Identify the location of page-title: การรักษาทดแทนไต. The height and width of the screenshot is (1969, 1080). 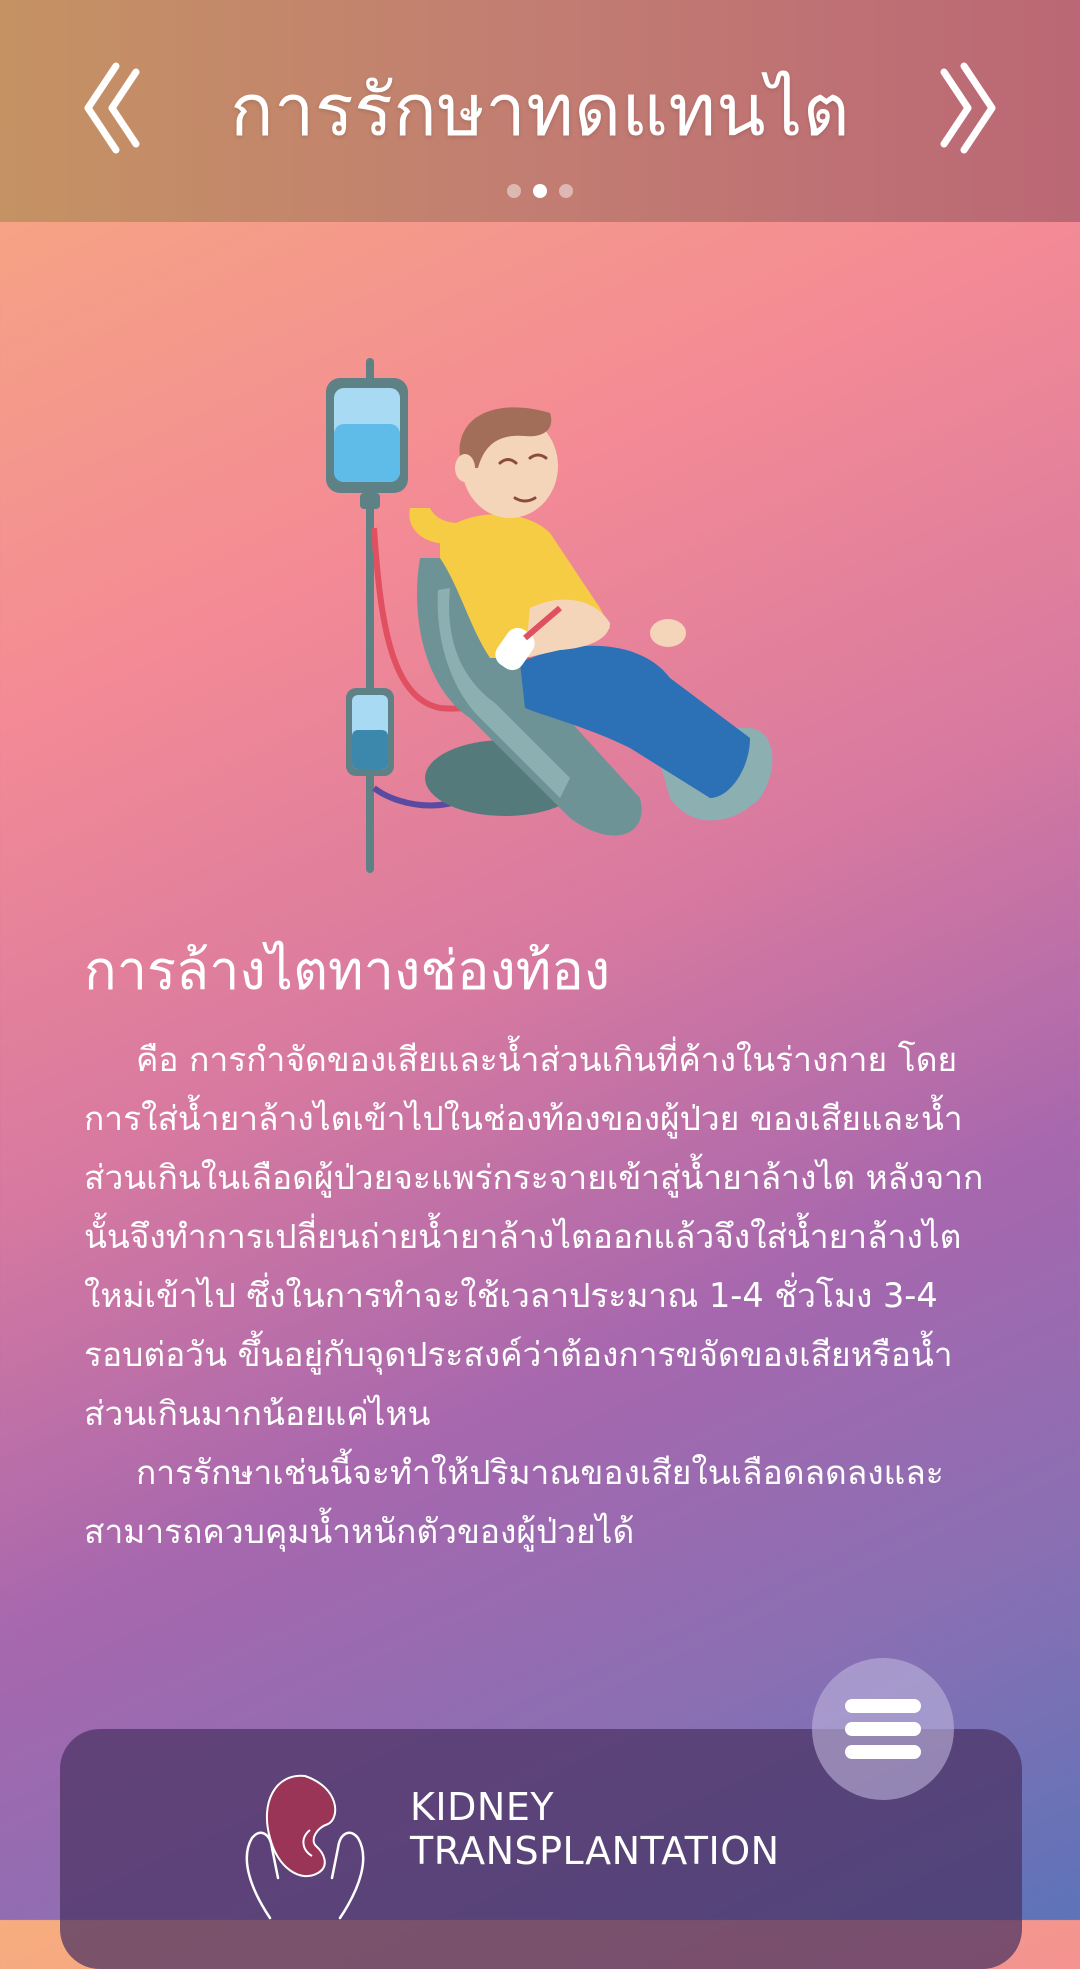
(540, 110).